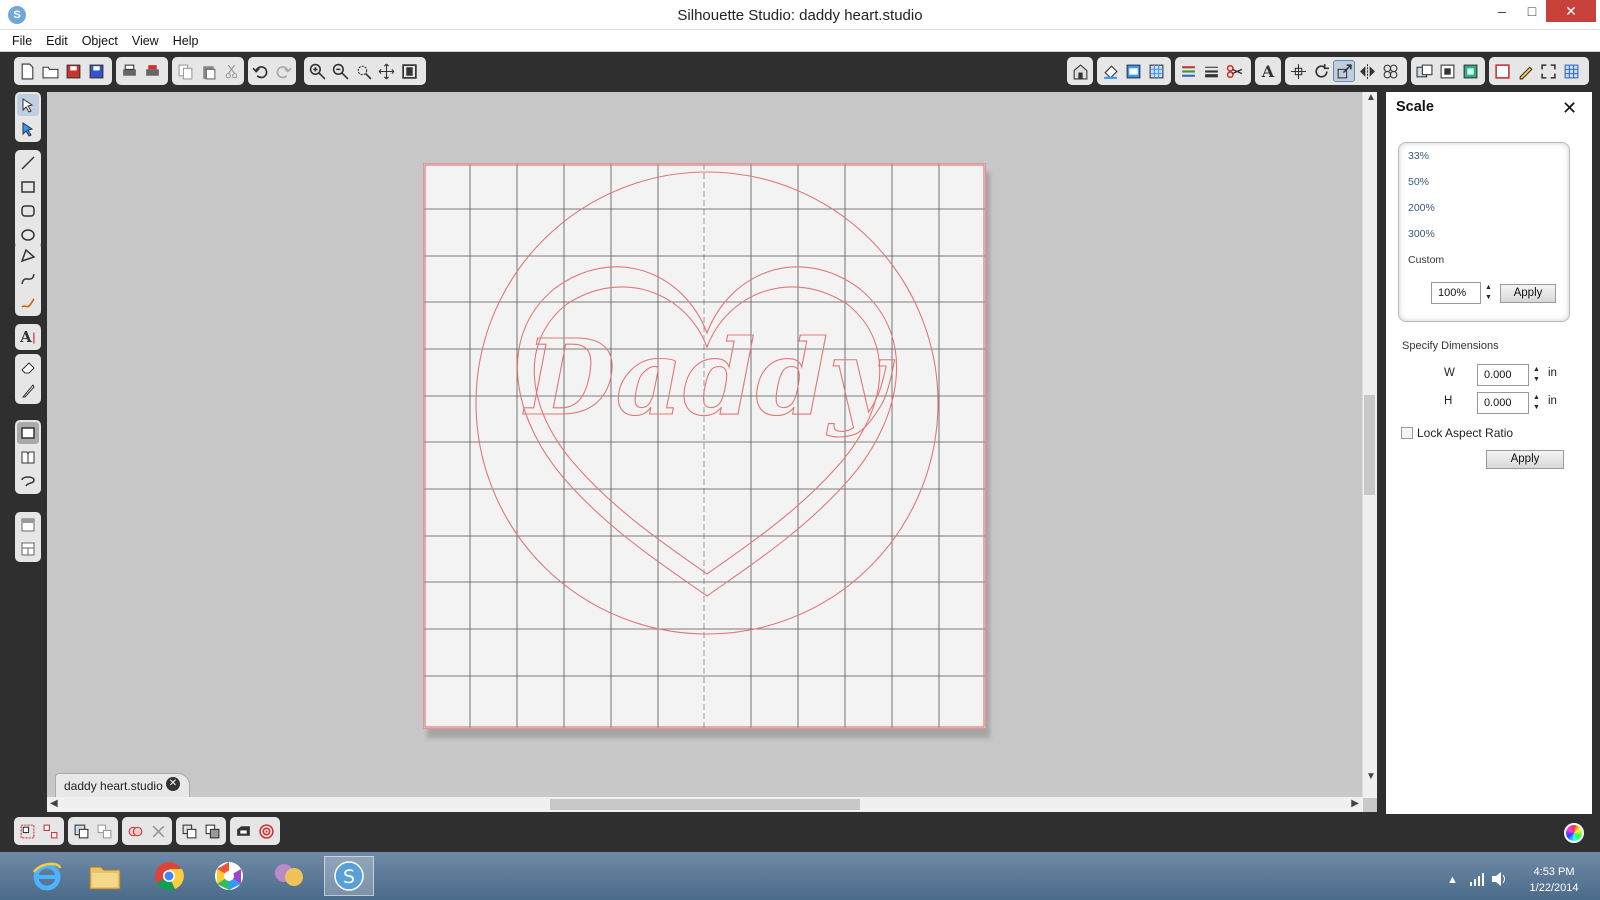 The image size is (1600, 900). I want to click on custom-scale-down-icon: ▼, so click(1488, 297).